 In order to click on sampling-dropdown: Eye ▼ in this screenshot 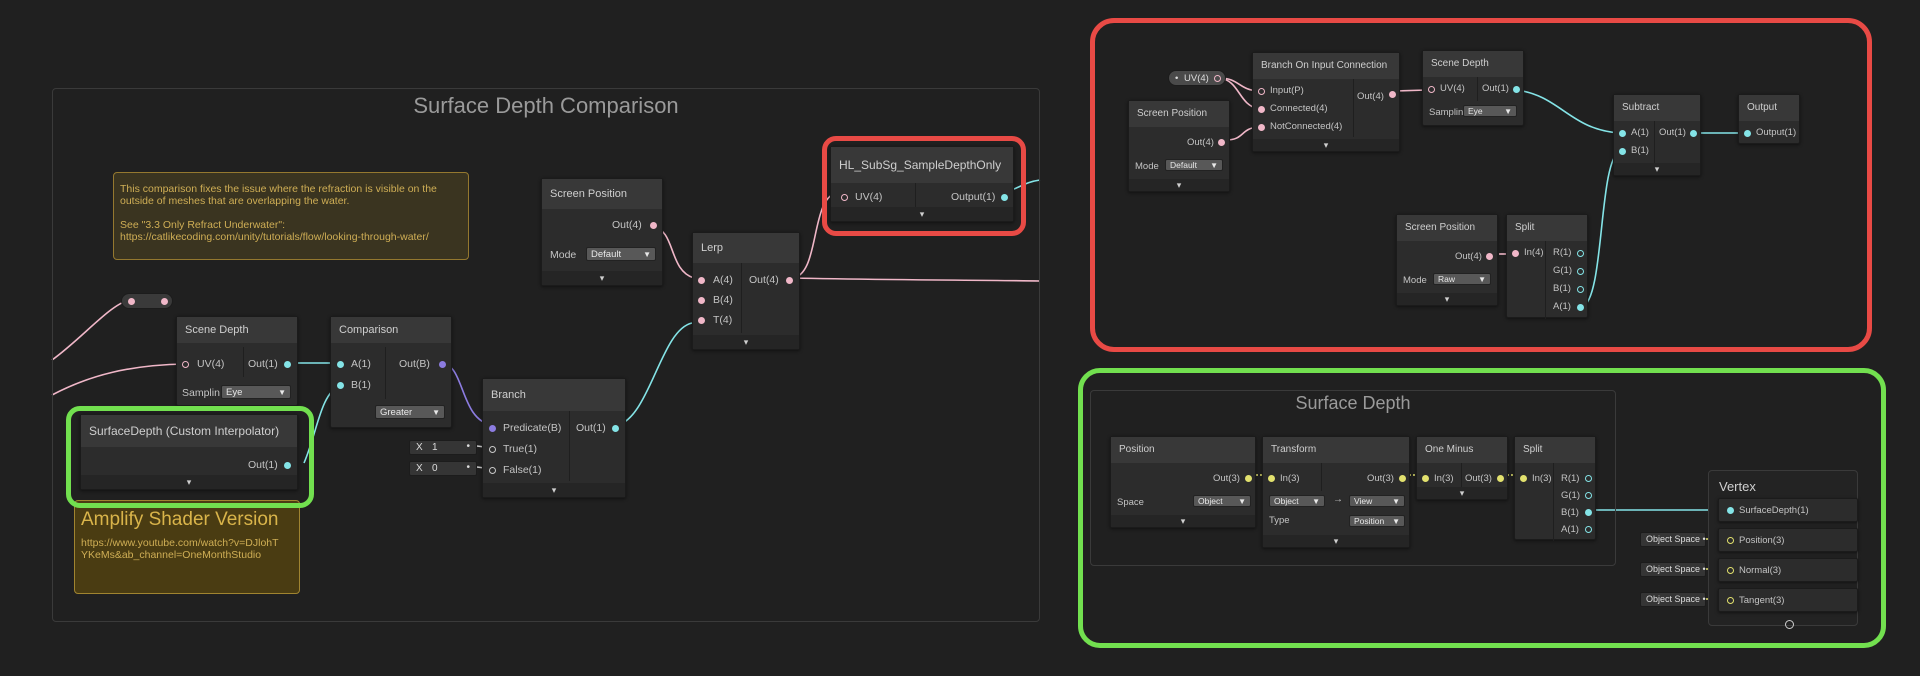, I will do `click(256, 392)`.